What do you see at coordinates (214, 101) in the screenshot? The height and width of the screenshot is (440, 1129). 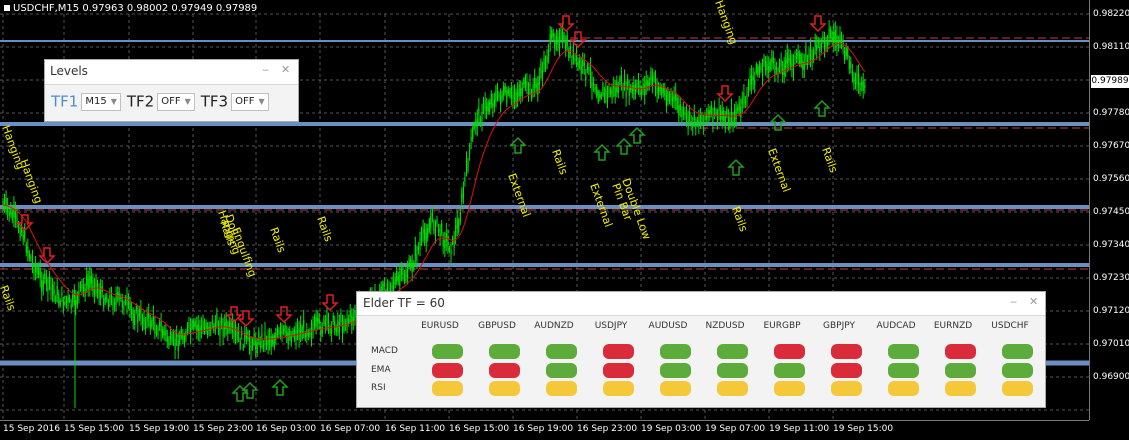 I see `tf3-label: TF3` at bounding box center [214, 101].